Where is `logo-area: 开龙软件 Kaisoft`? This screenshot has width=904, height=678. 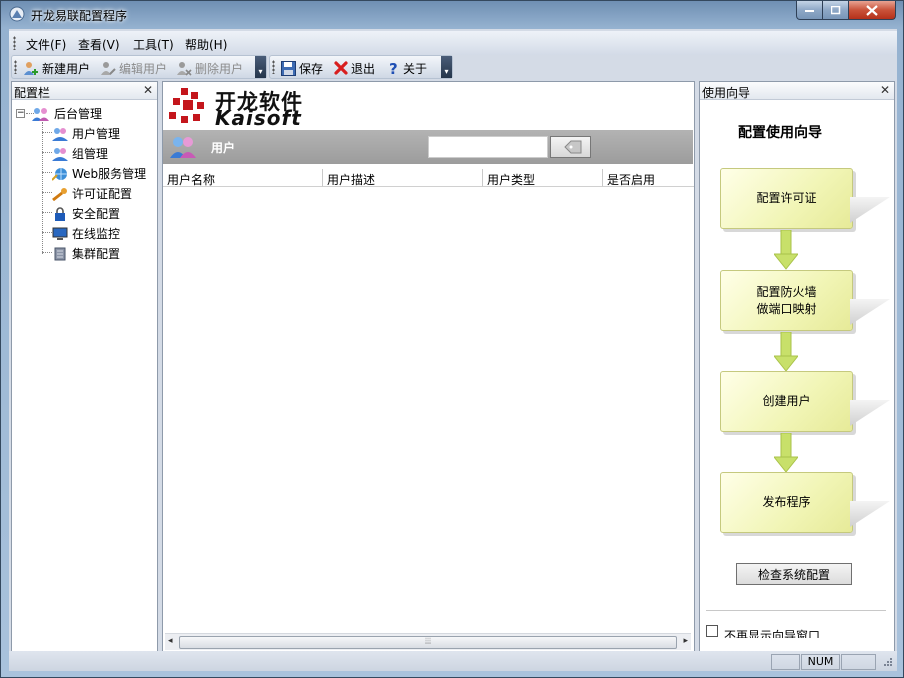 logo-area: 开龙软件 Kaisoft is located at coordinates (428, 106).